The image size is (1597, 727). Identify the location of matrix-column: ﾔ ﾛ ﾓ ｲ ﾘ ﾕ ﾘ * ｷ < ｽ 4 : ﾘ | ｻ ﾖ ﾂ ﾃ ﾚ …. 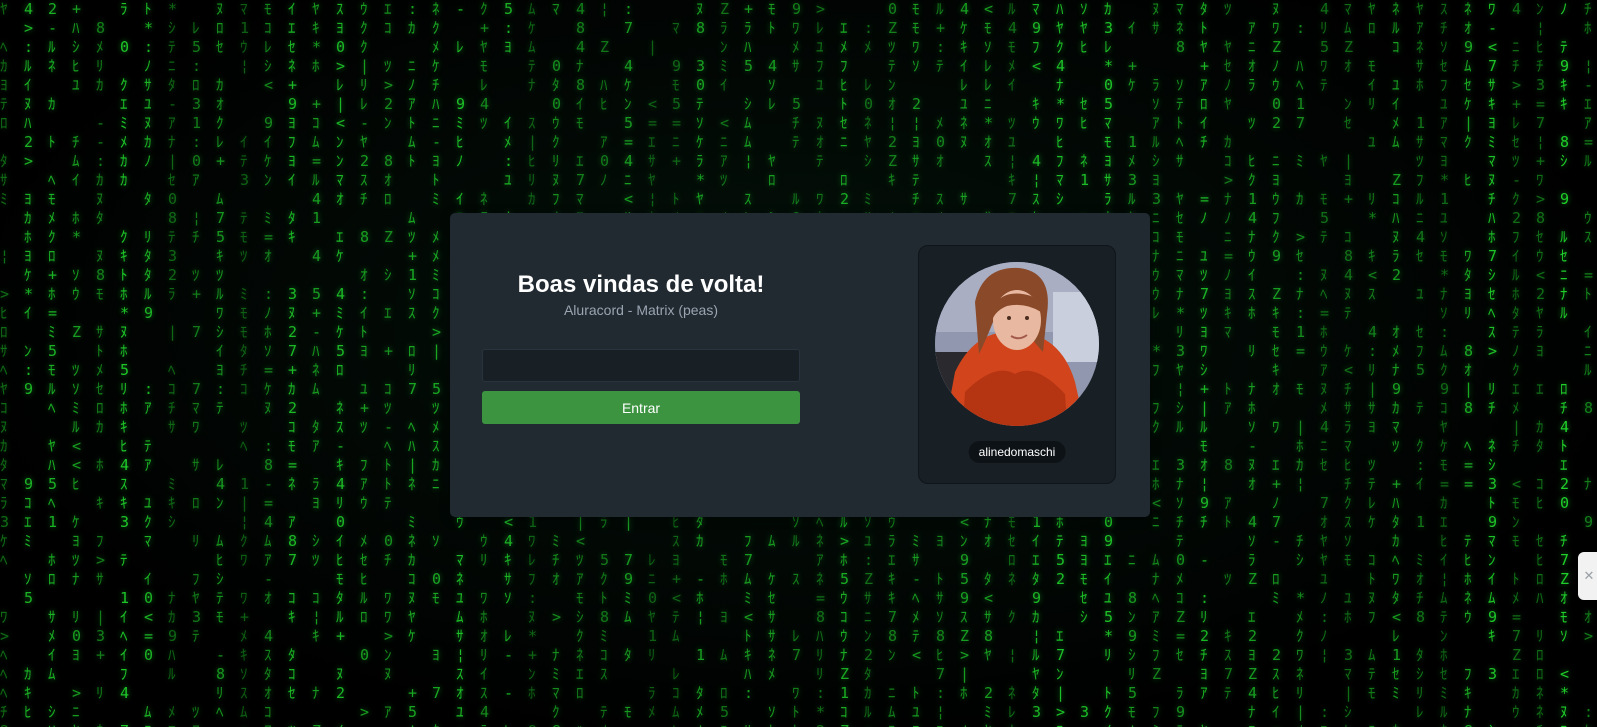
(1373, 363).